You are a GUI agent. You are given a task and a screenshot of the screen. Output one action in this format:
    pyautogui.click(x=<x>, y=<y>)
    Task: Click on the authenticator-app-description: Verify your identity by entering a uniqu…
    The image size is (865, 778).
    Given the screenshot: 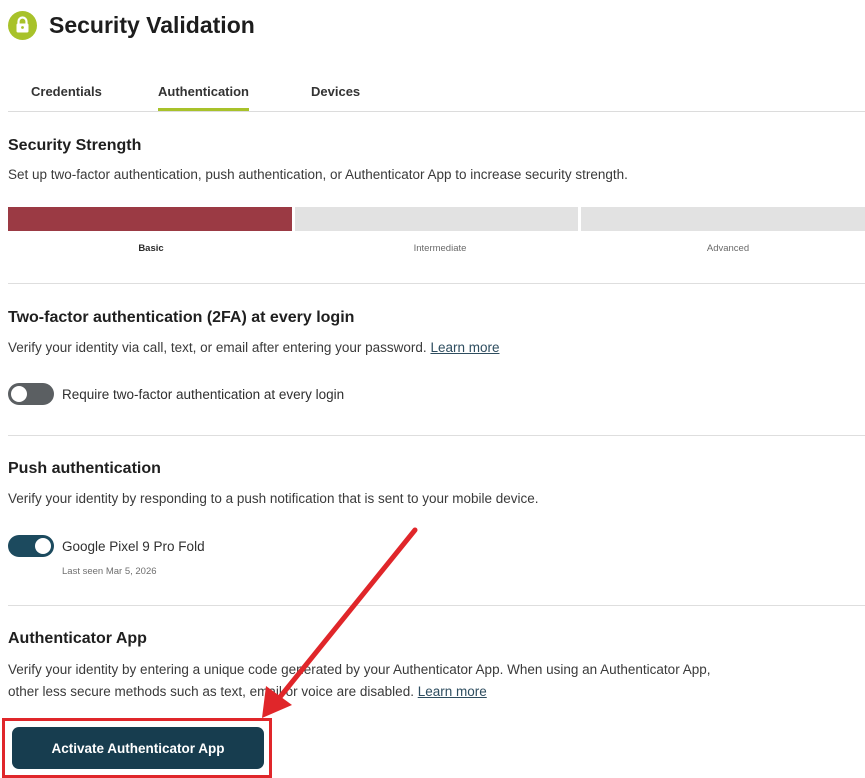 What is the action you would take?
    pyautogui.click(x=359, y=681)
    